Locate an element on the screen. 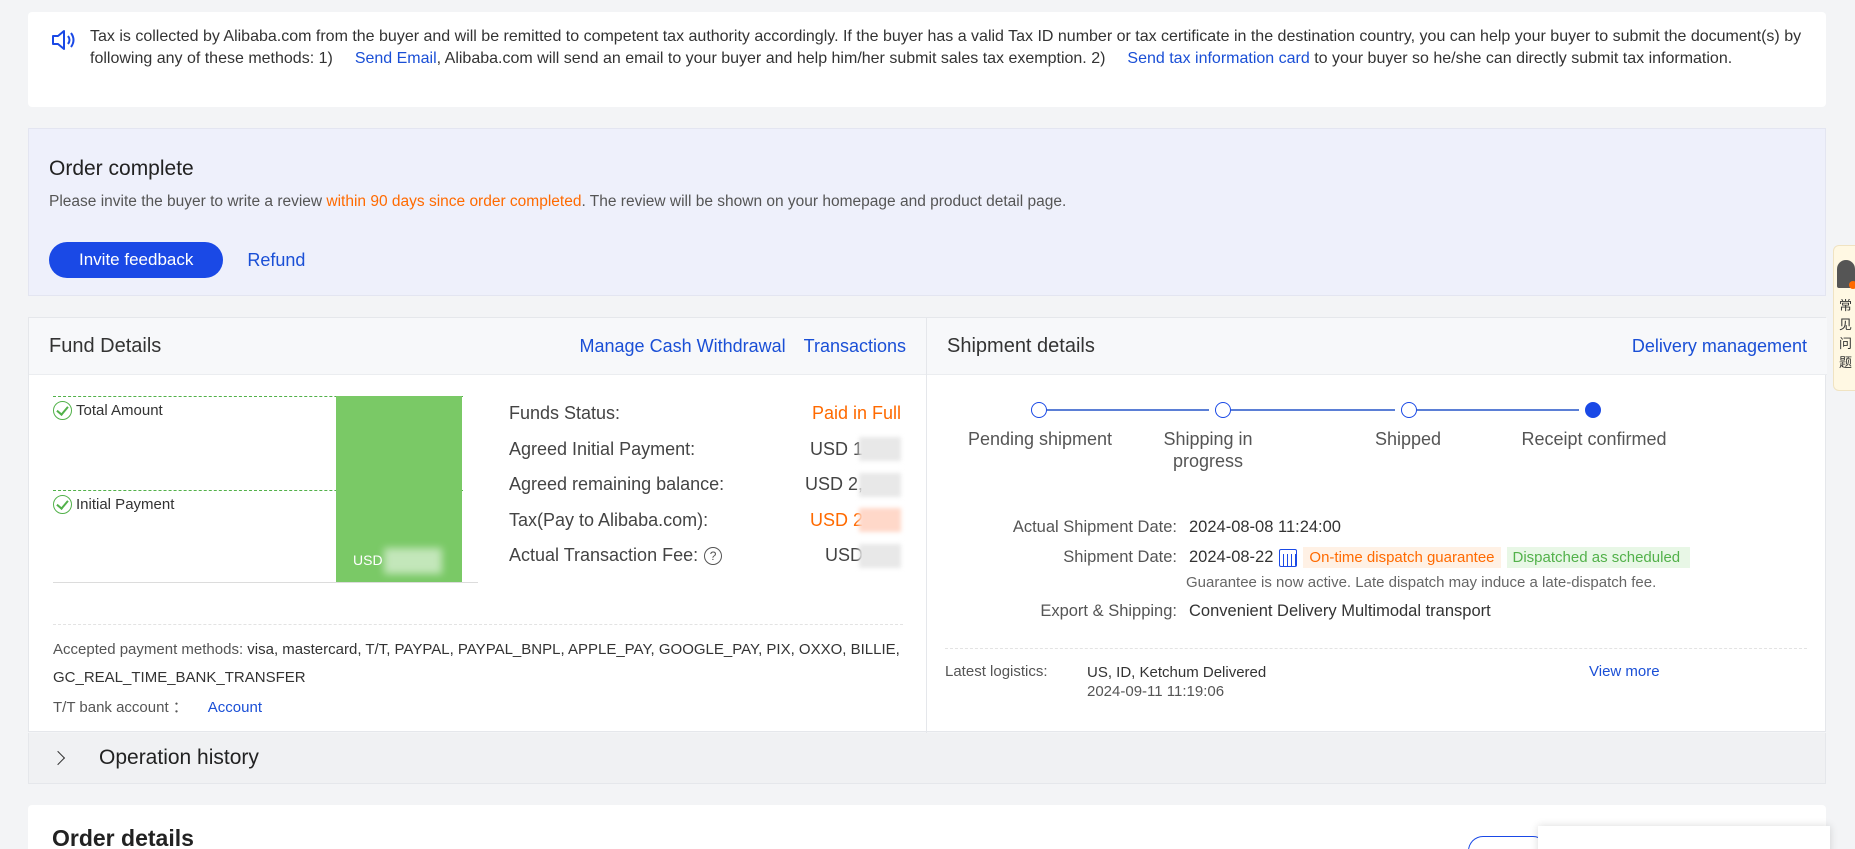 The height and width of the screenshot is (849, 1855). initial-payment-row-label: Agreed Initial Payment: is located at coordinates (602, 448).